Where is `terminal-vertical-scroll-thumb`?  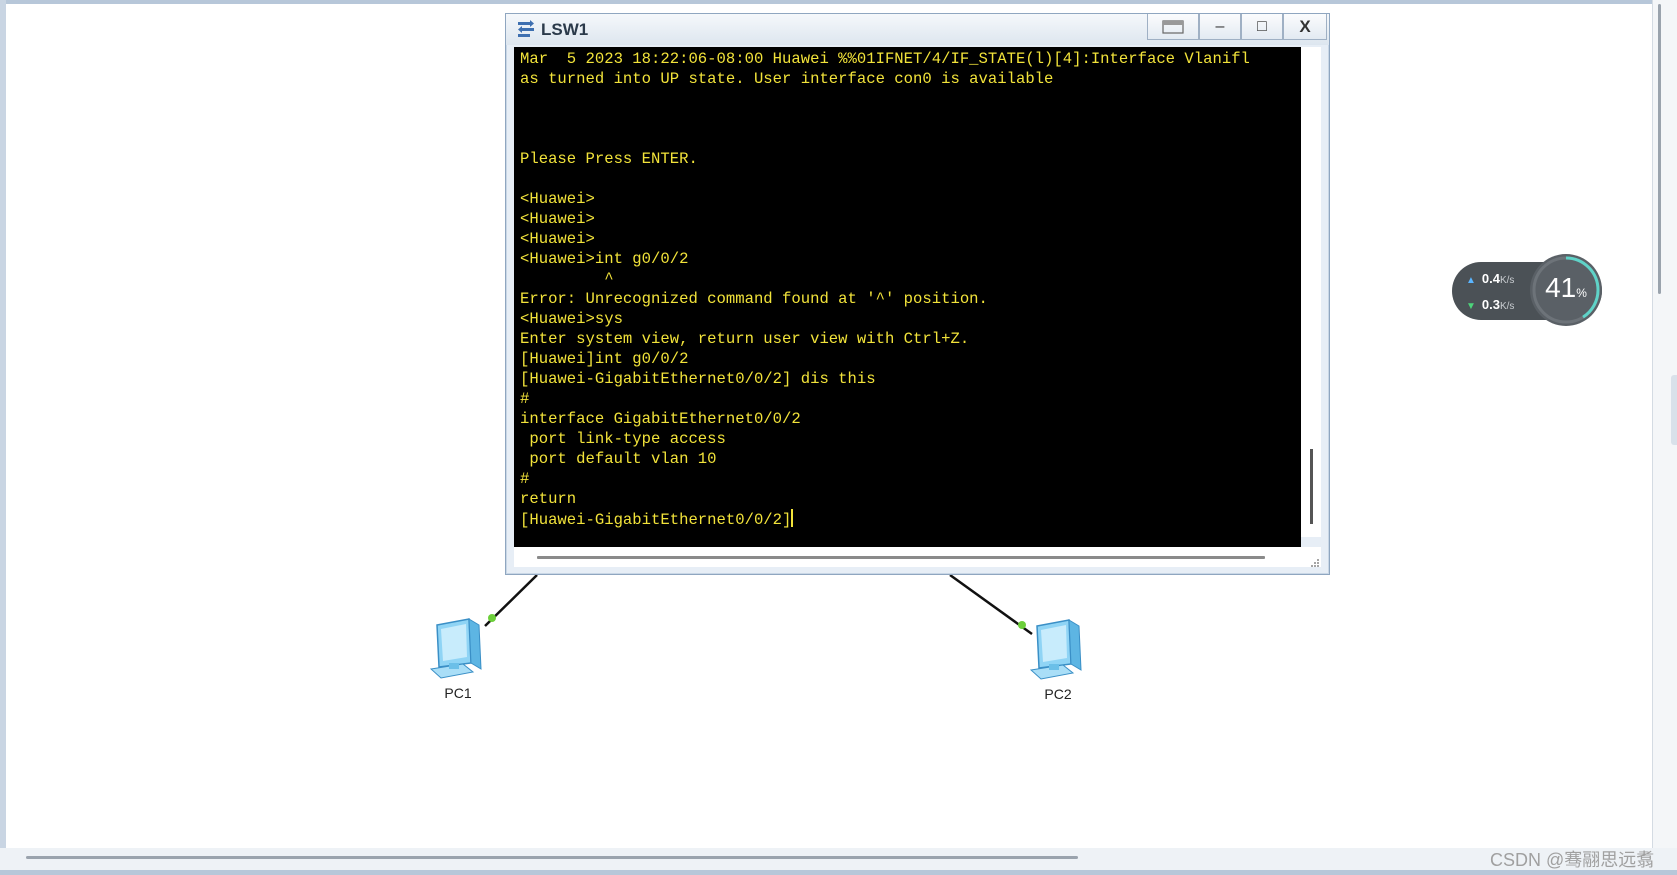
terminal-vertical-scroll-thumb is located at coordinates (1311, 486).